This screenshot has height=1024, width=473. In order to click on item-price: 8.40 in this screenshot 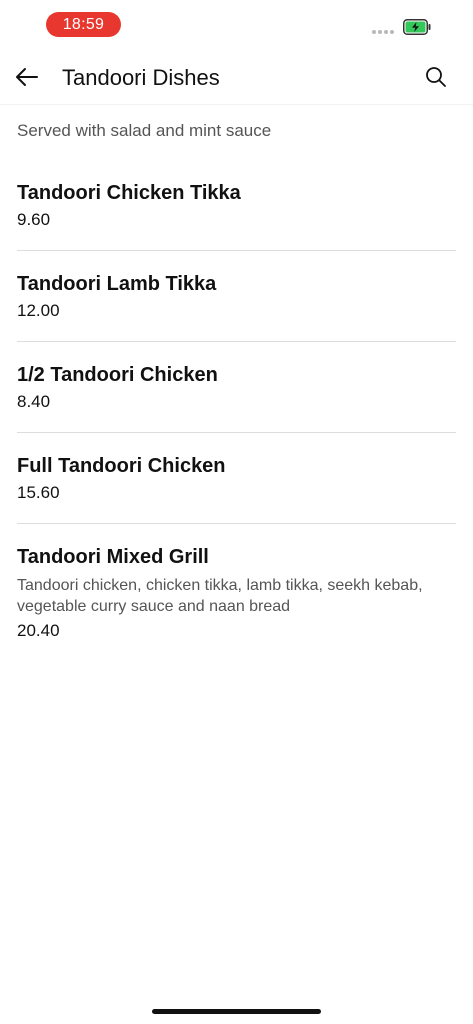, I will do `click(34, 401)`.